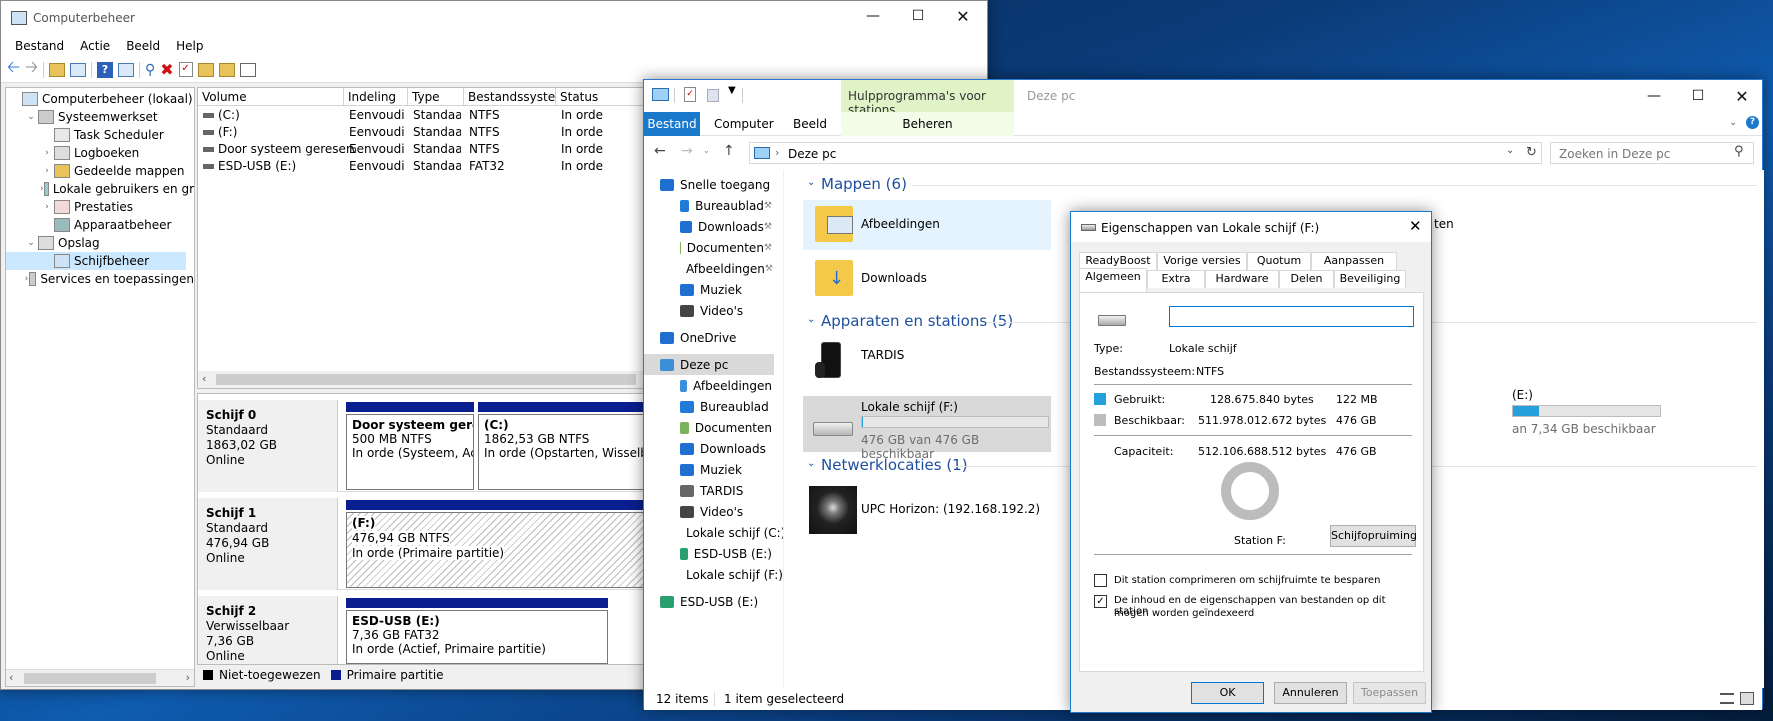 The image size is (1773, 721). What do you see at coordinates (927, 510) in the screenshot?
I see `network-upc: UPC Horizon: (192.168.192.2)` at bounding box center [927, 510].